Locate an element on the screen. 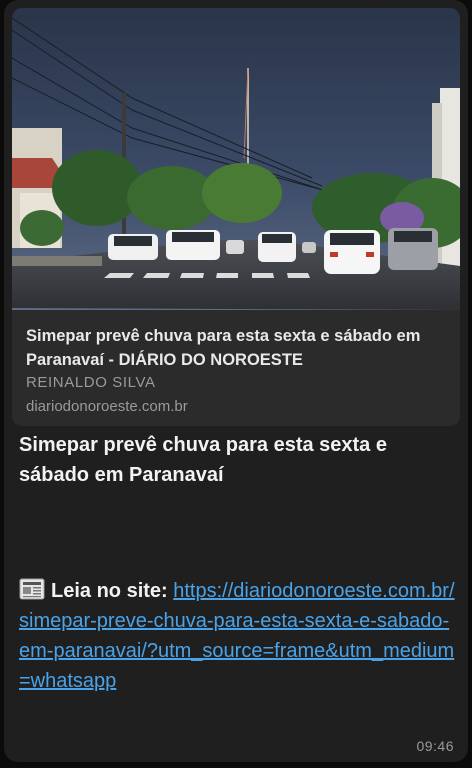 The width and height of the screenshot is (472, 768). preview-domain: diariodonoroeste.com.br is located at coordinates (107, 406).